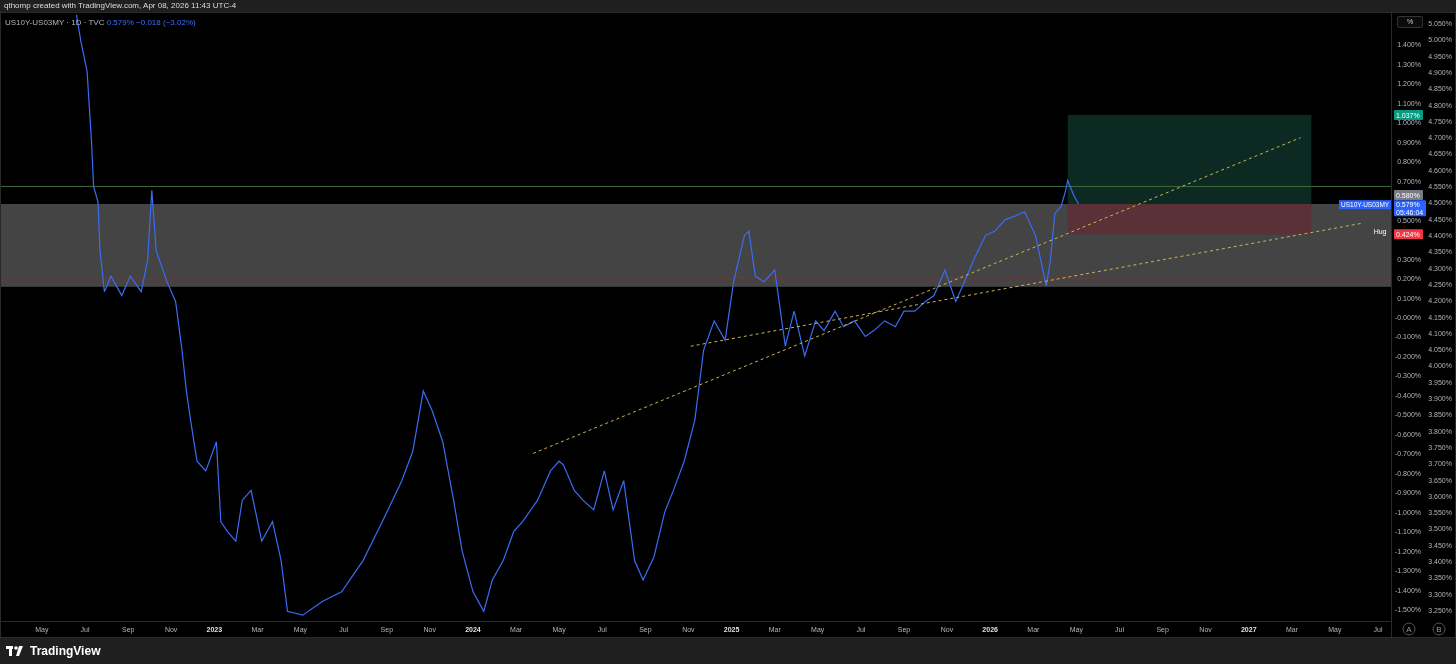 The width and height of the screenshot is (1456, 664). Describe the element at coordinates (1409, 629) in the screenshot. I see `axis-button: A` at that location.